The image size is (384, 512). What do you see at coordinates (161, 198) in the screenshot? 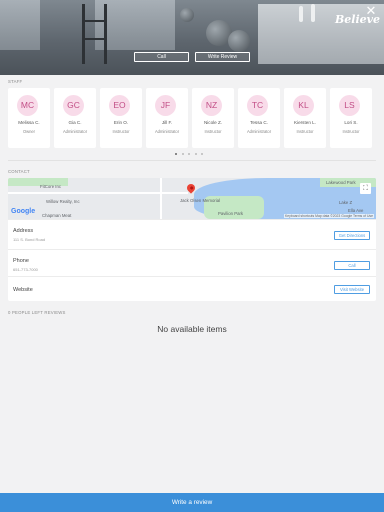
I see `map-road` at bounding box center [161, 198].